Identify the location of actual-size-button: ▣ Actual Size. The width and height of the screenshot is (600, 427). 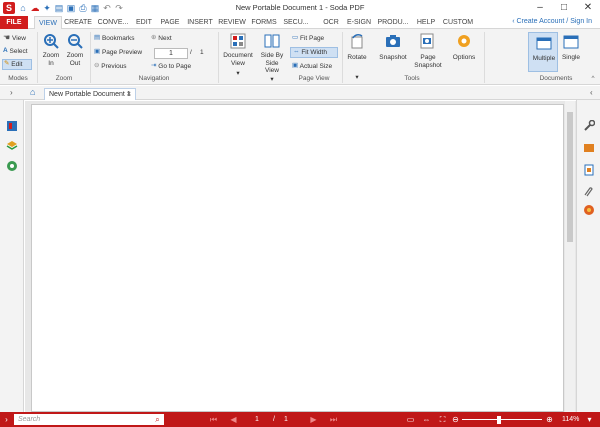
(312, 66).